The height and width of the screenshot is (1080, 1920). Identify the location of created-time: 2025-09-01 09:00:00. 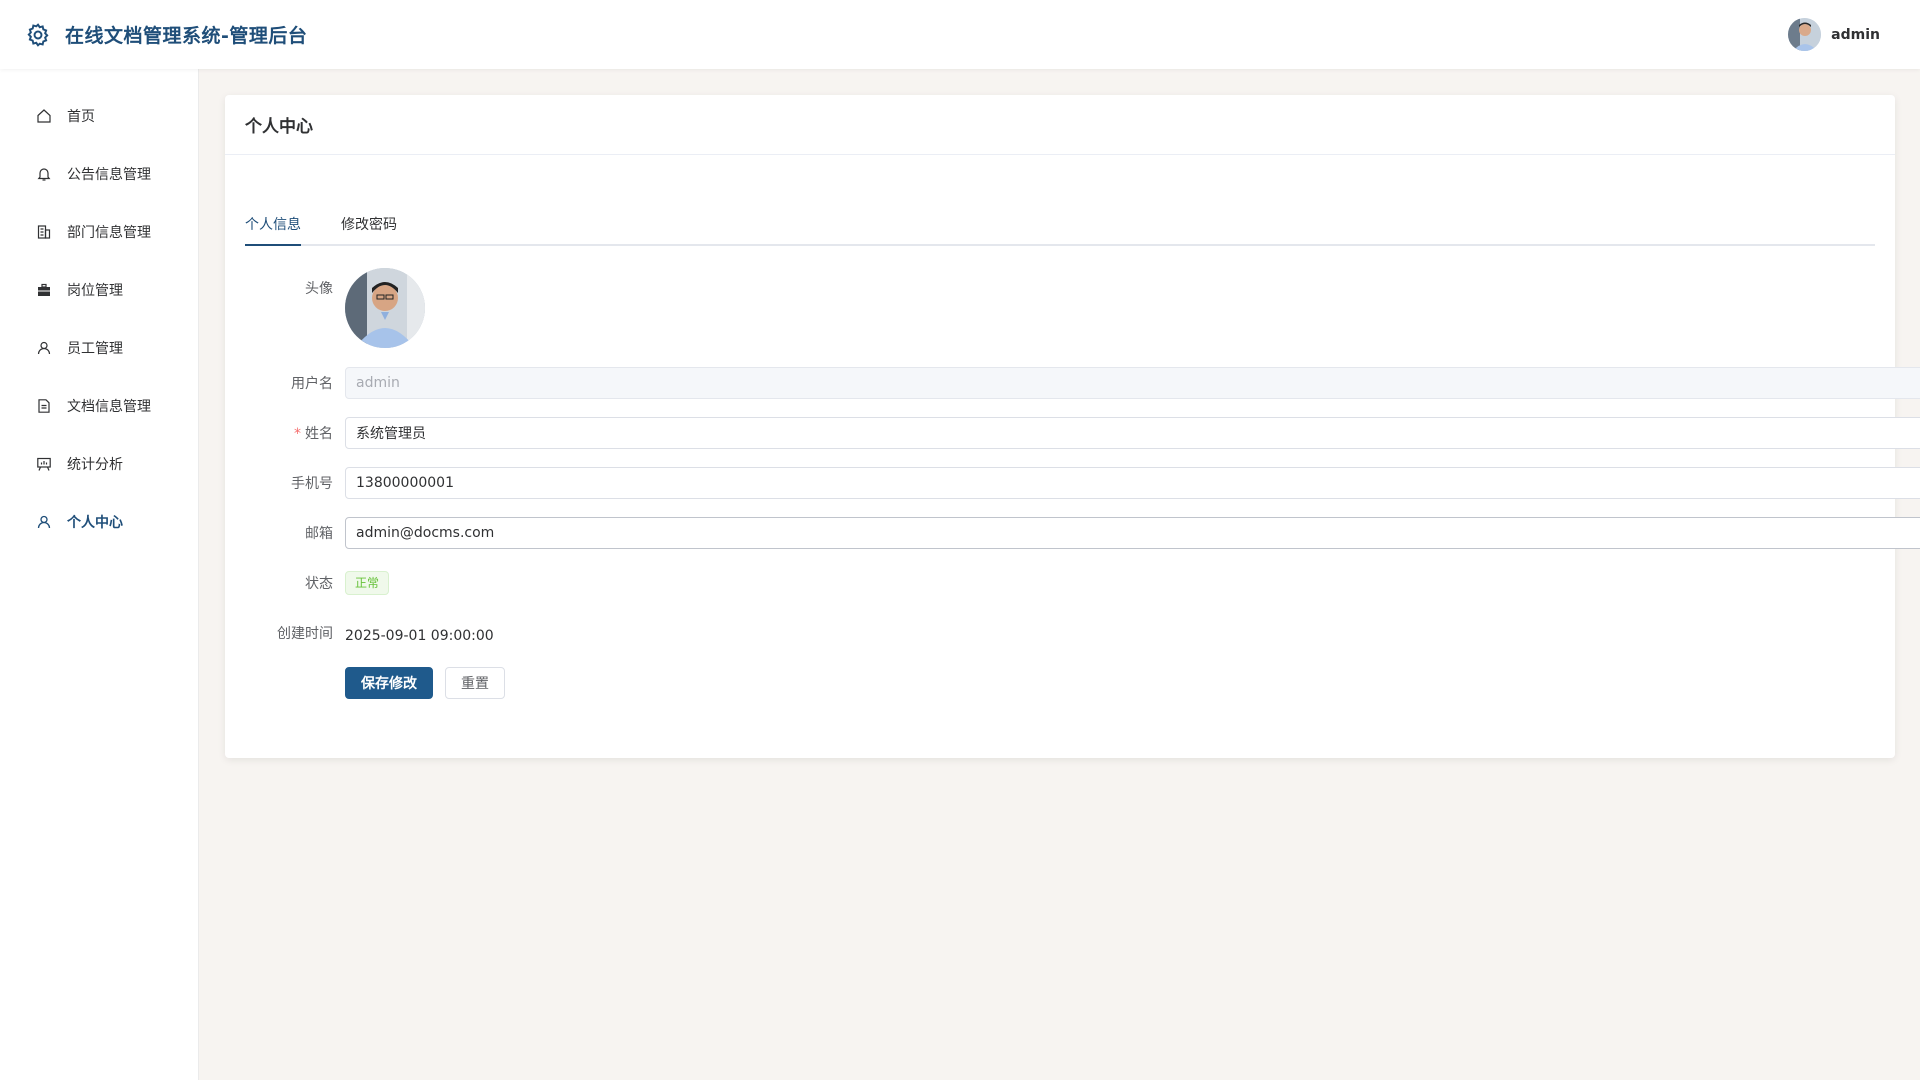
(419, 636).